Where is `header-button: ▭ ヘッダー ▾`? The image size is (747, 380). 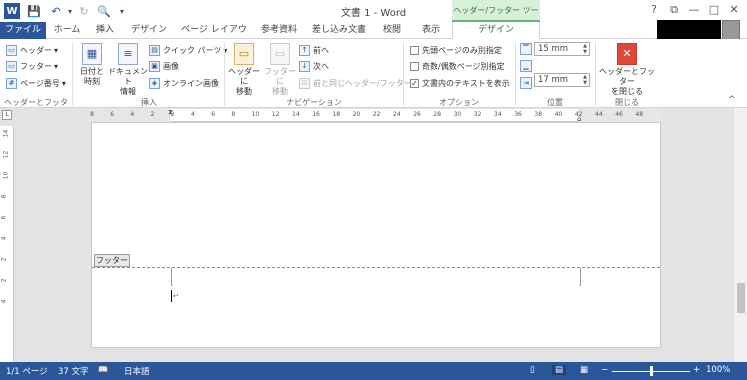 header-button: ▭ ヘッダー ▾ is located at coordinates (32, 50).